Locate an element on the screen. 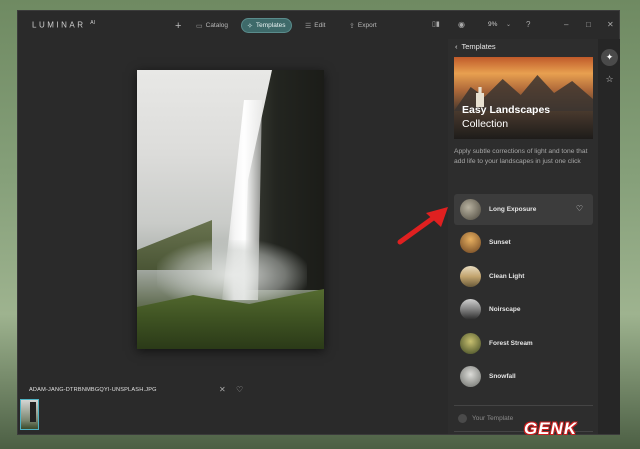 The height and width of the screenshot is (449, 640). image-filename: ADAM-JANG-DTRBNMBGQYI-UNSPLASH.JPG is located at coordinates (93, 390).